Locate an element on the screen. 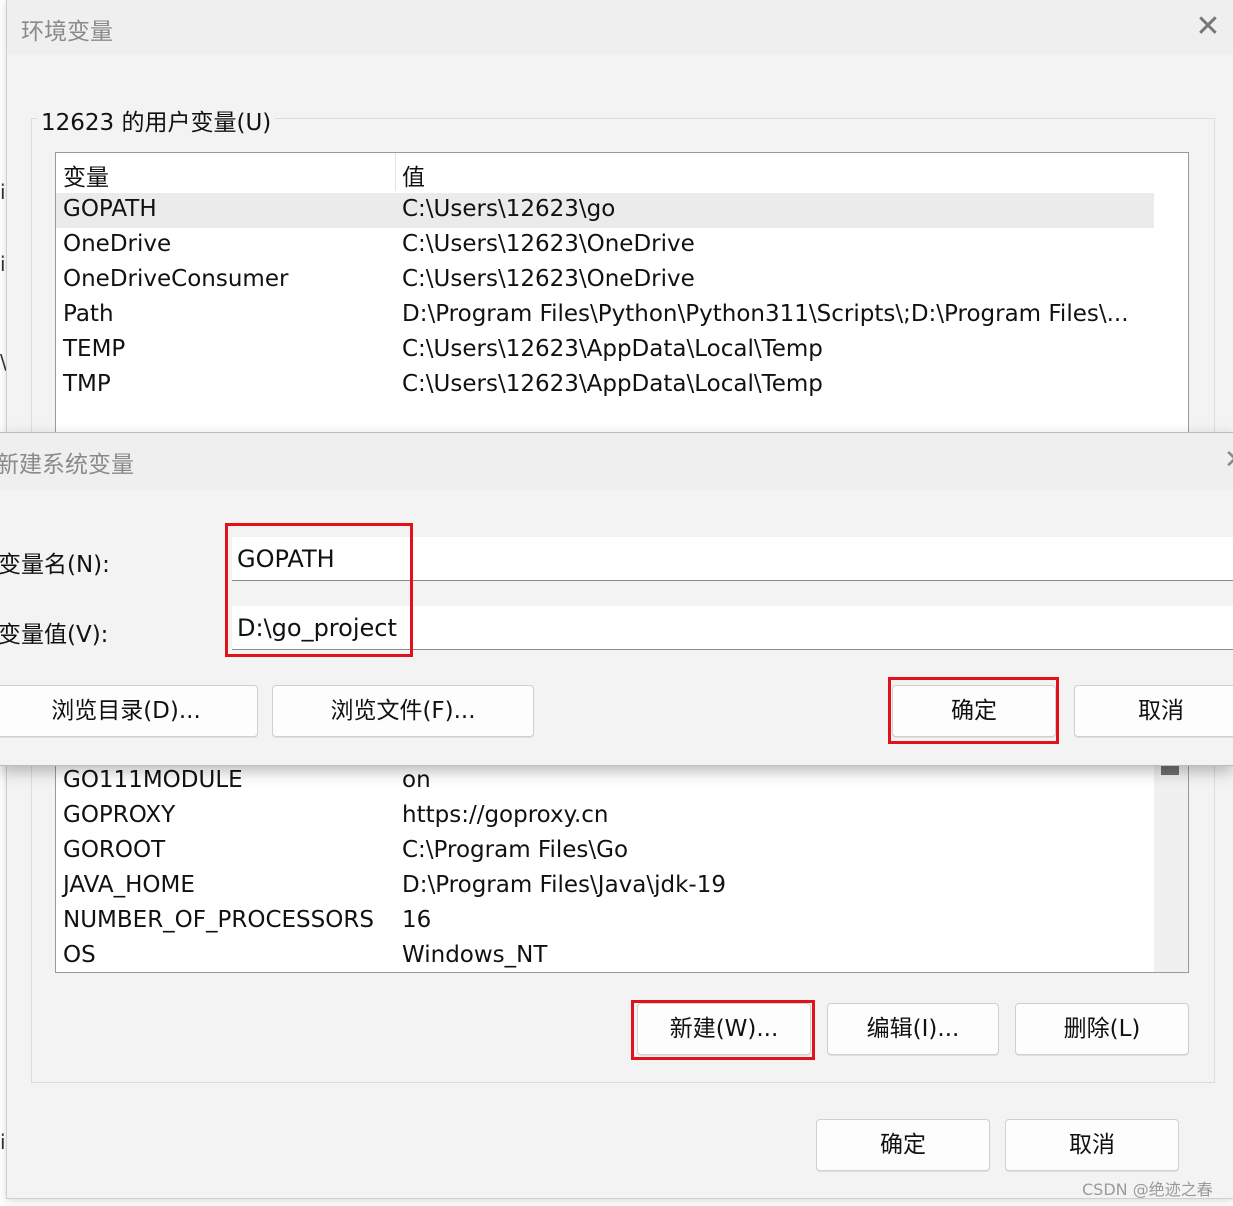 The image size is (1233, 1206). user-variables-label: 12623 的用户变量(U) is located at coordinates (156, 120).